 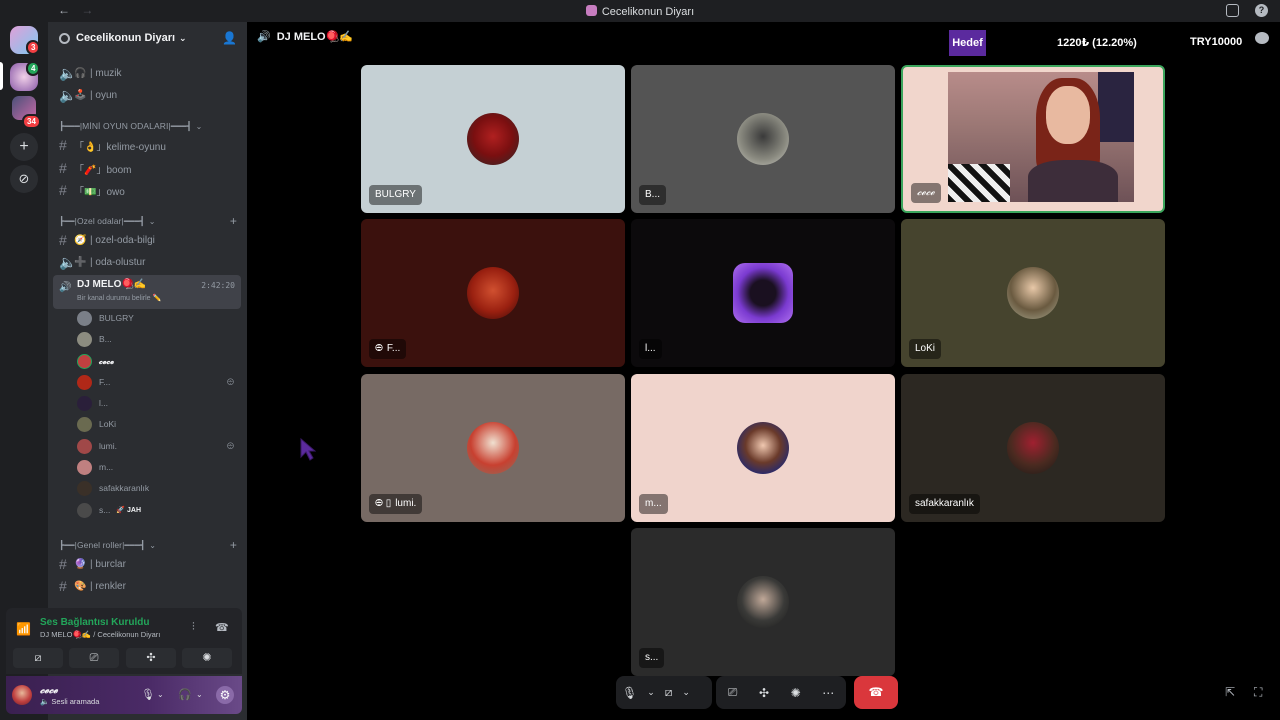 What do you see at coordinates (207, 658) in the screenshot?
I see `soundboard-button: ✺` at bounding box center [207, 658].